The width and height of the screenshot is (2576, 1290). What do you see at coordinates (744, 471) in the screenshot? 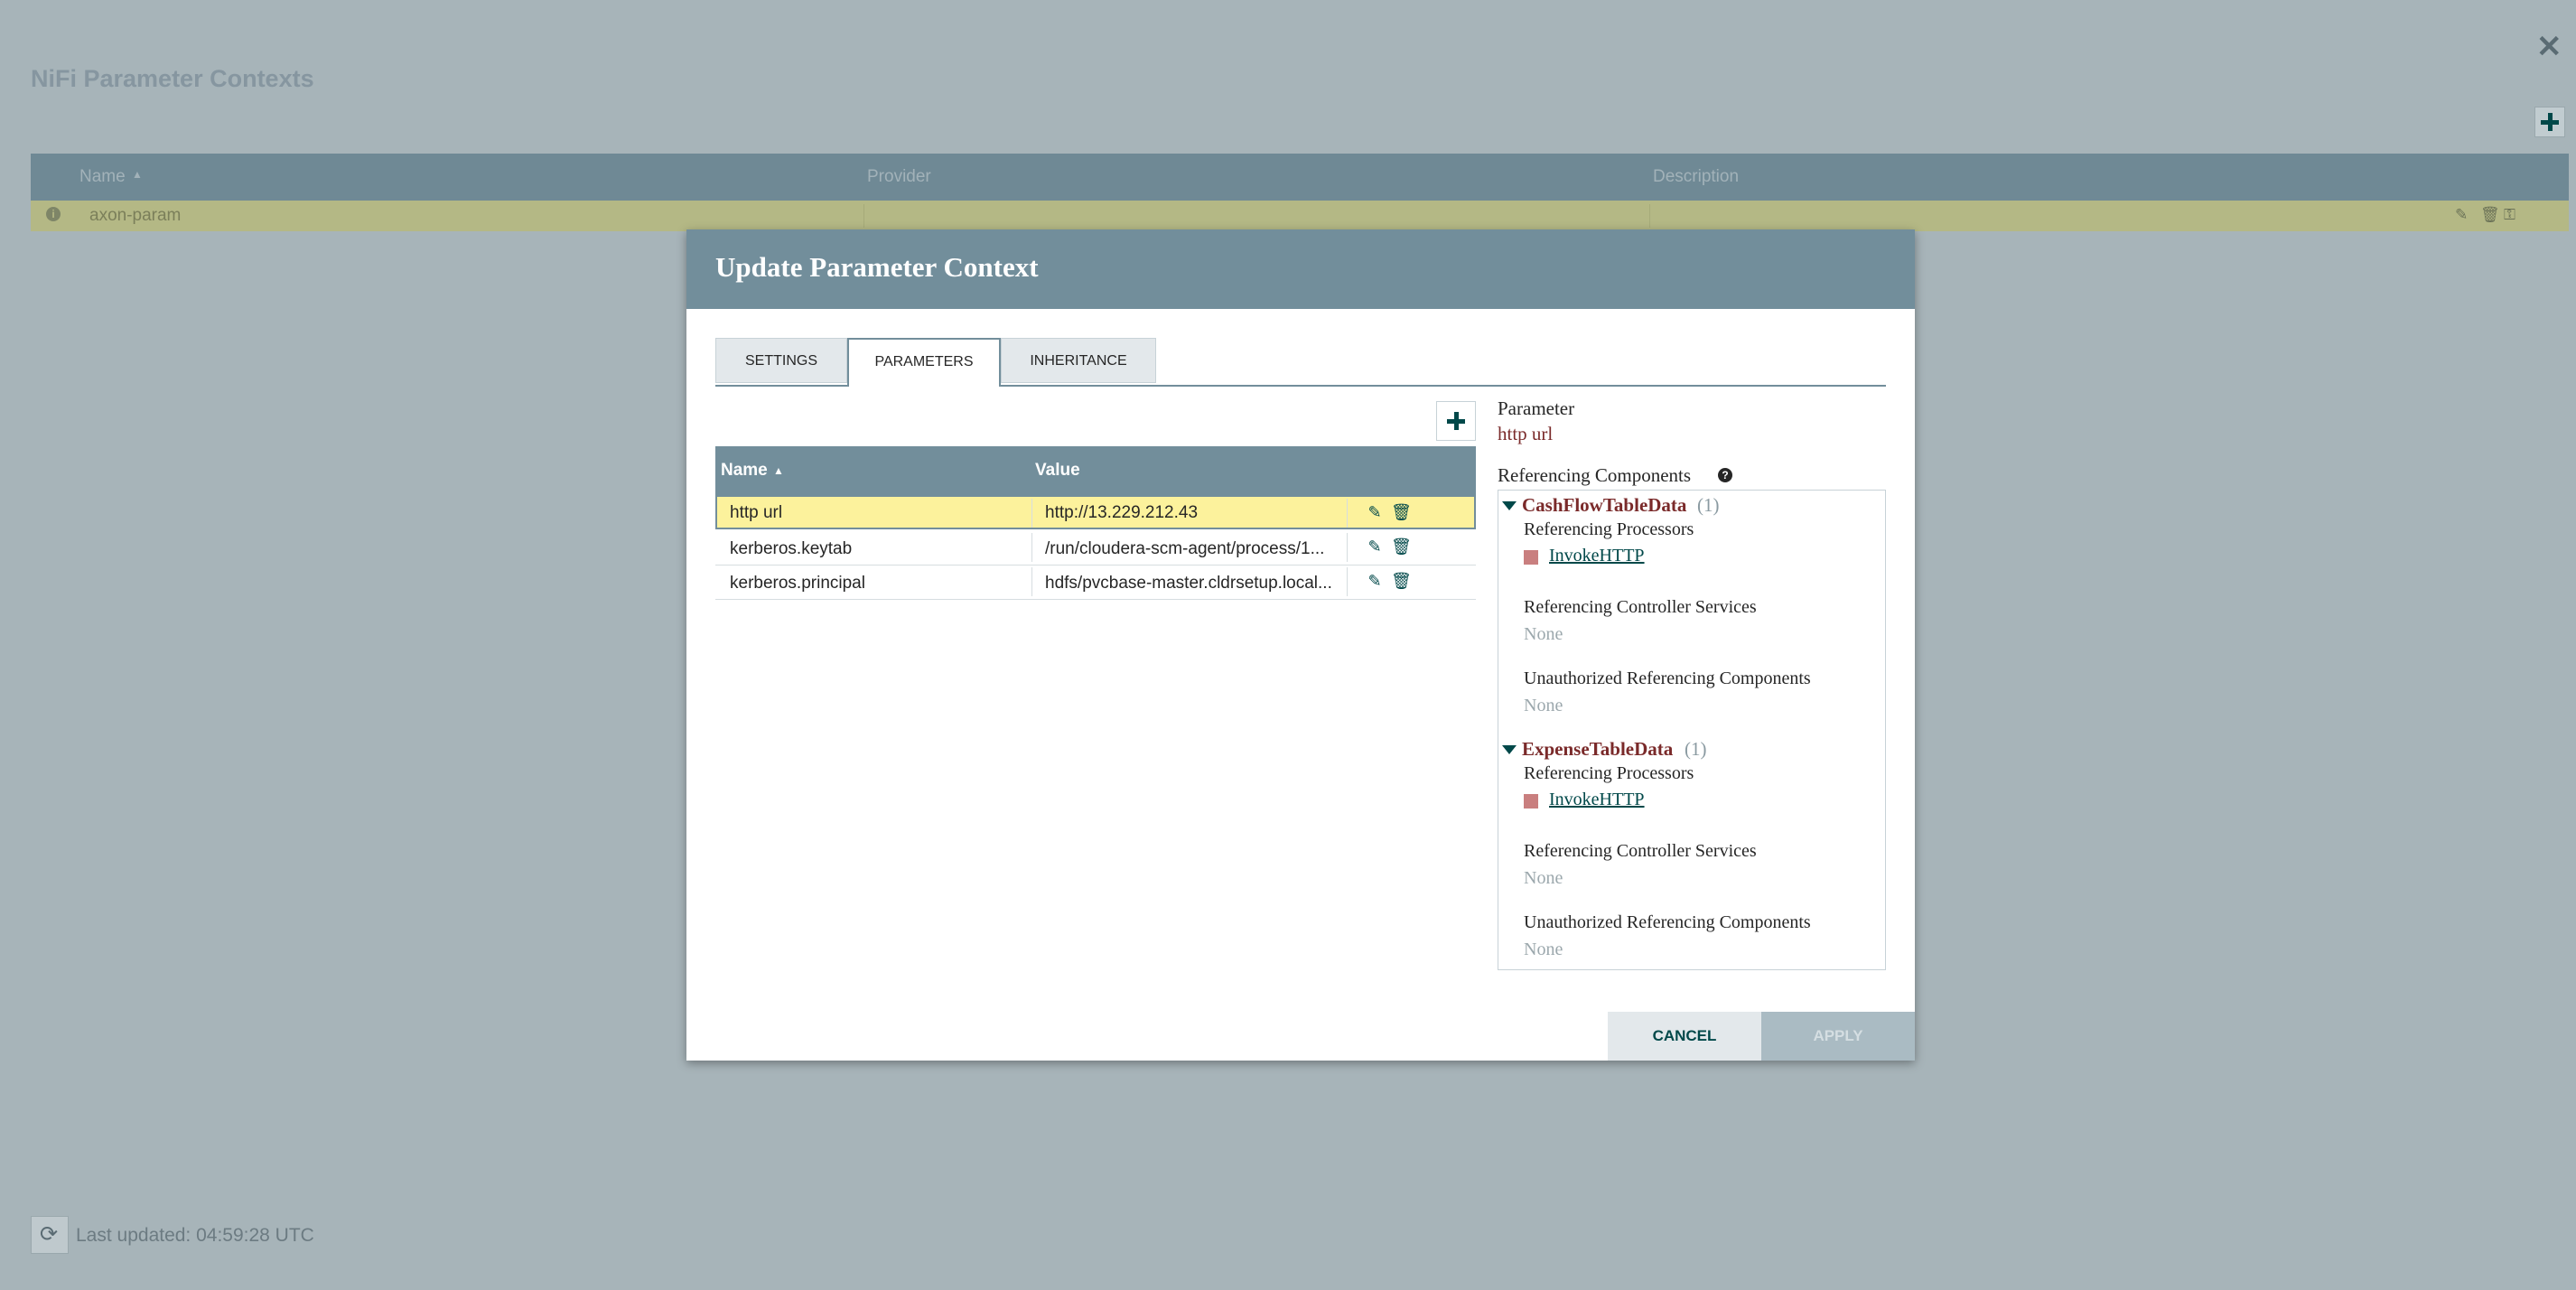
I see `col-name: Name` at bounding box center [744, 471].